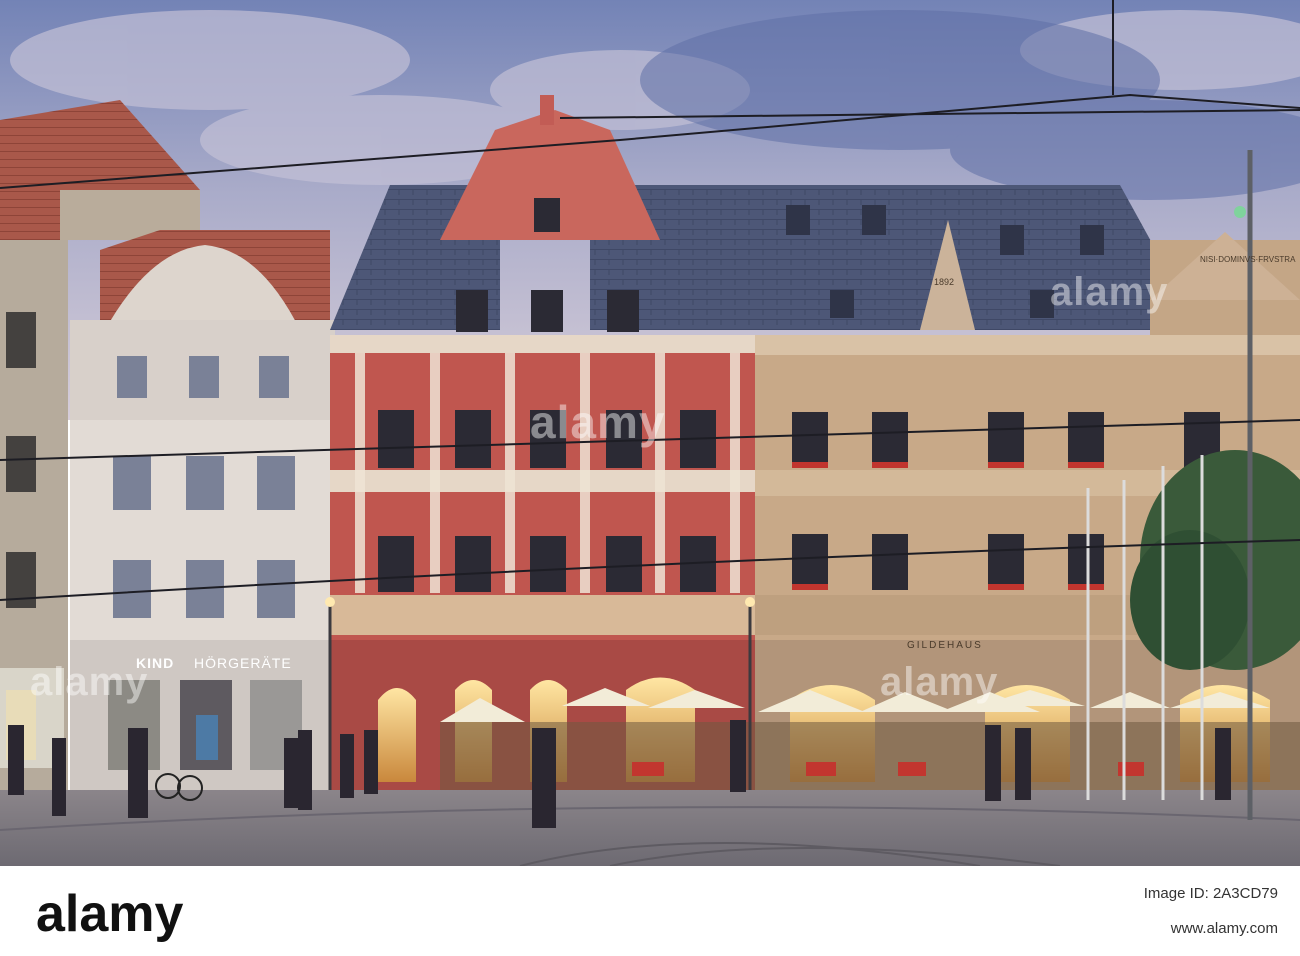  What do you see at coordinates (1248, 259) in the screenshot?
I see `latin-inscription: NISI·DOMINVS·FRVSTRA` at bounding box center [1248, 259].